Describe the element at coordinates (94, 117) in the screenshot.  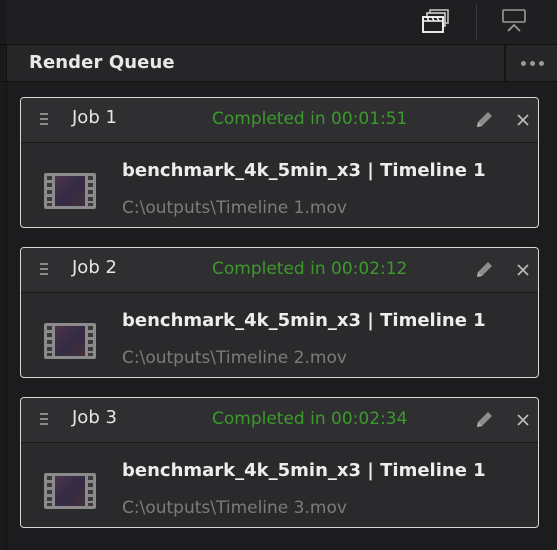
I see `job-label: Job 1` at that location.